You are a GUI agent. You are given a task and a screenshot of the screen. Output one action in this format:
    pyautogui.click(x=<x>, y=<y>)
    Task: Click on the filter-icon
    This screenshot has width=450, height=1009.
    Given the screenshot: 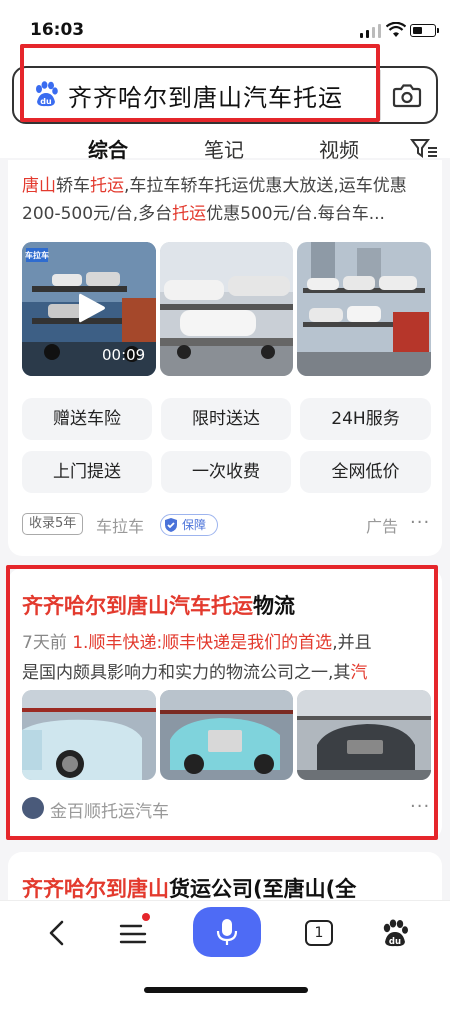 What is the action you would take?
    pyautogui.click(x=424, y=148)
    